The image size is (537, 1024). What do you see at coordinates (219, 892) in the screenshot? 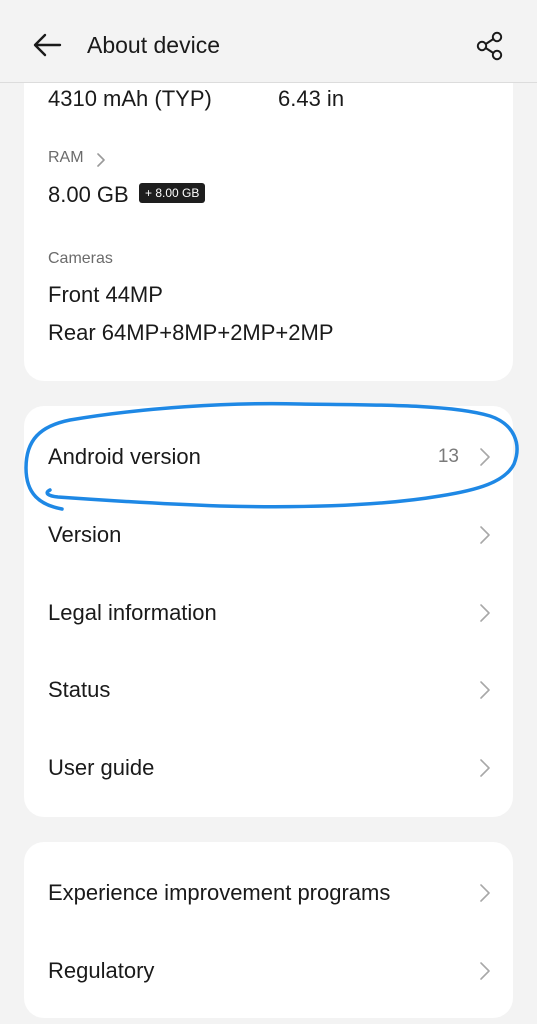
I see `list-item-label: Experience improvement programs` at bounding box center [219, 892].